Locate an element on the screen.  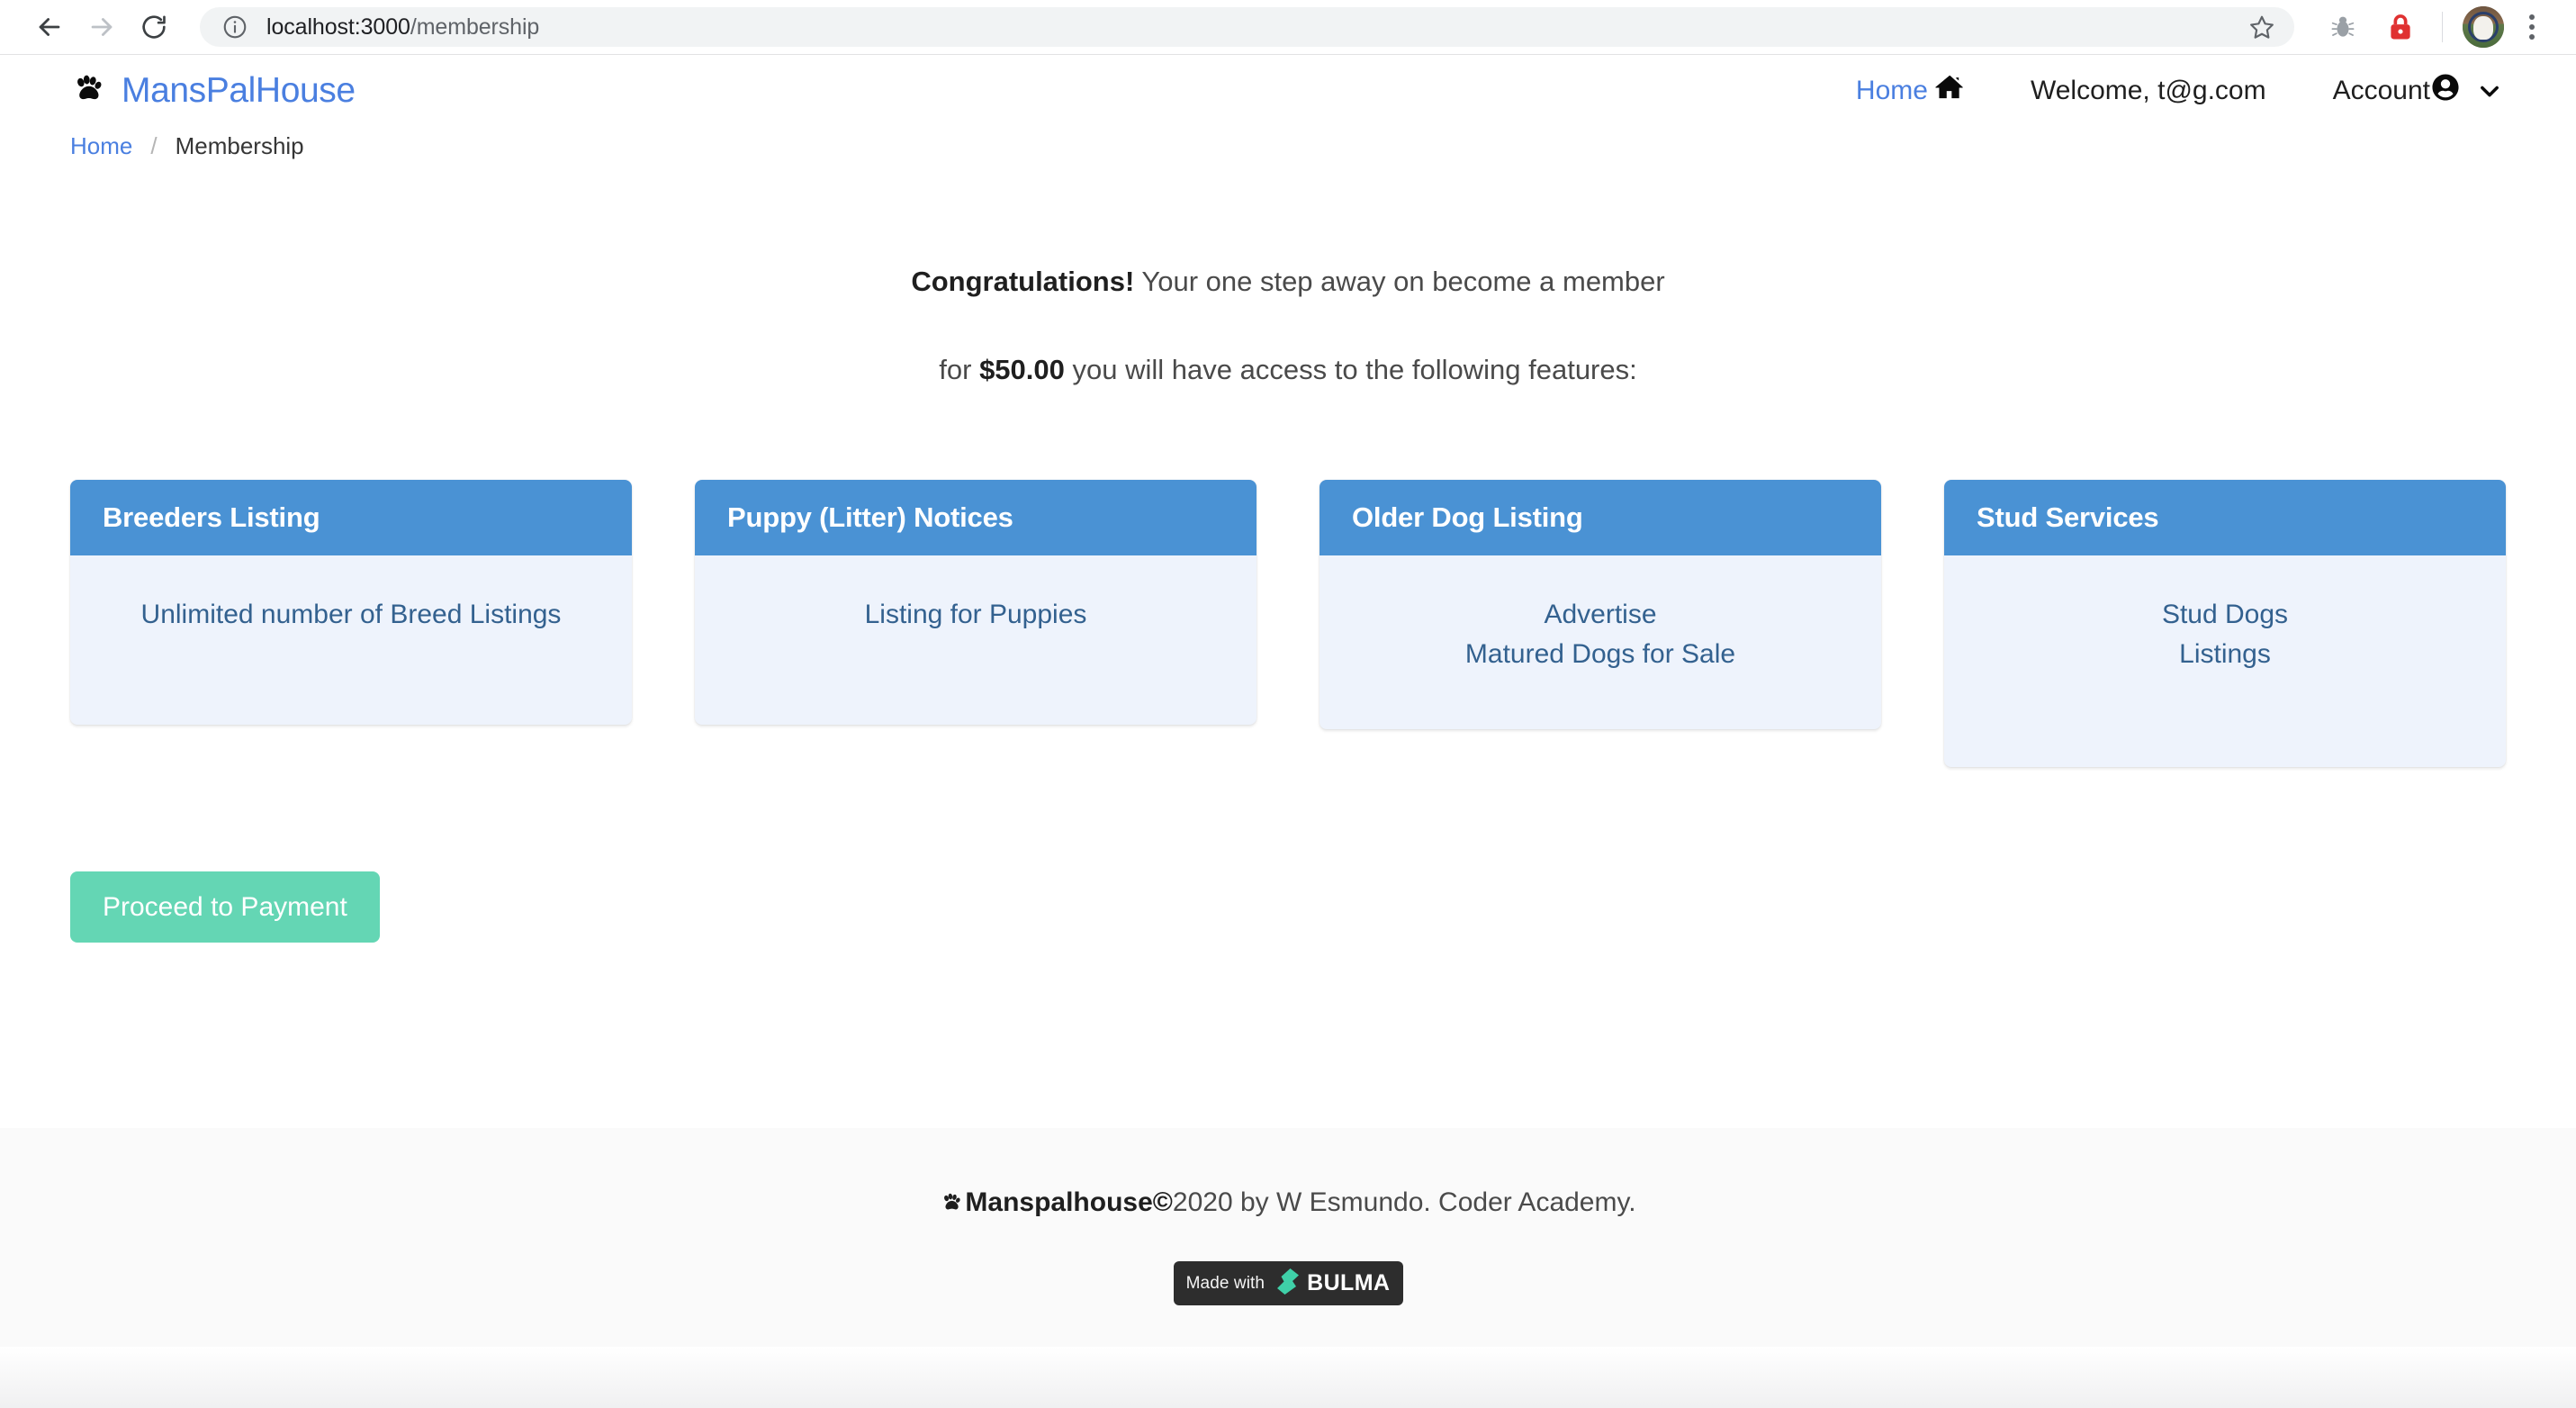
feature-card-header: Breeders Listing is located at coordinates (351, 518).